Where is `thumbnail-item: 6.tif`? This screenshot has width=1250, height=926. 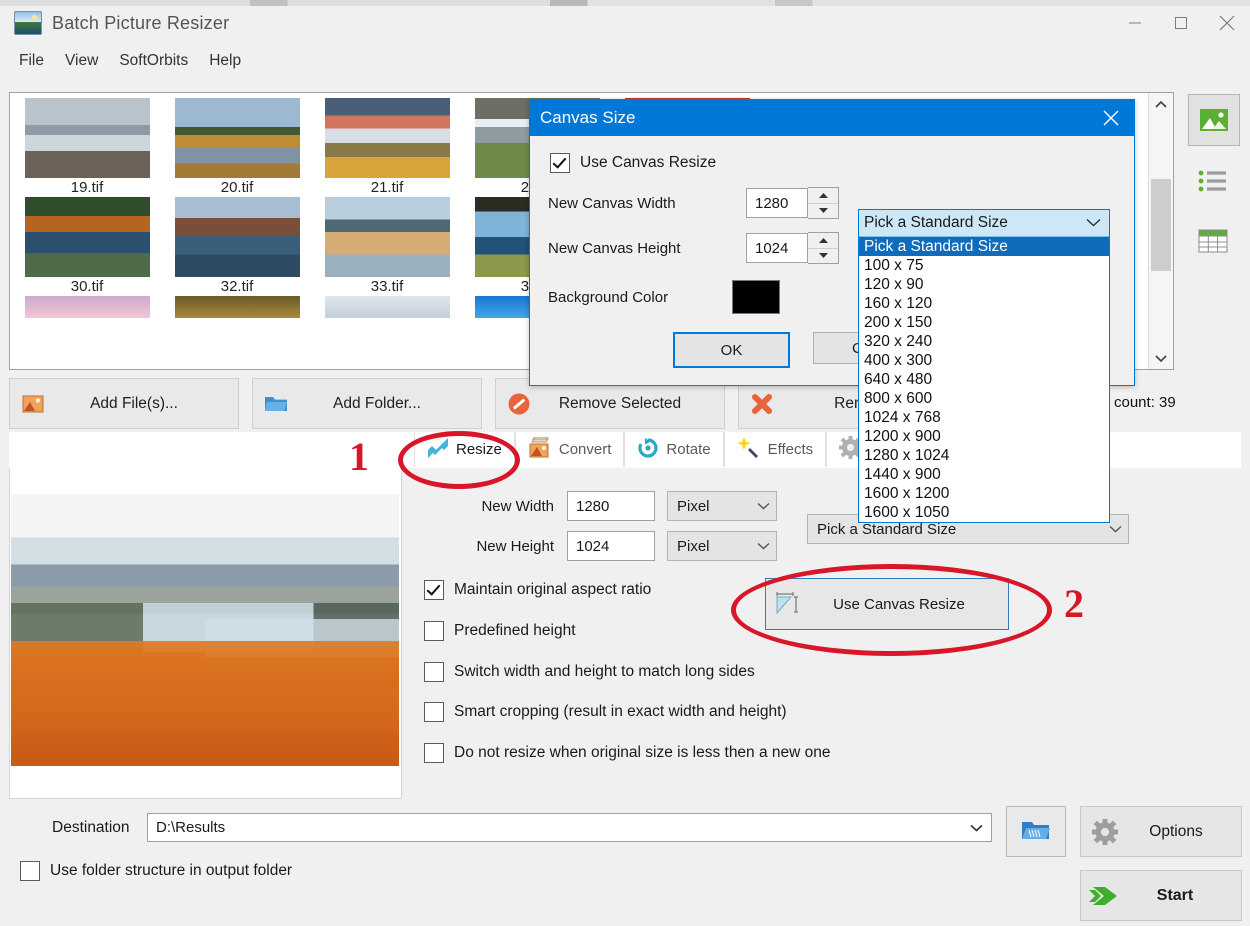
thumbnail-item: 6.tif is located at coordinates (237, 135).